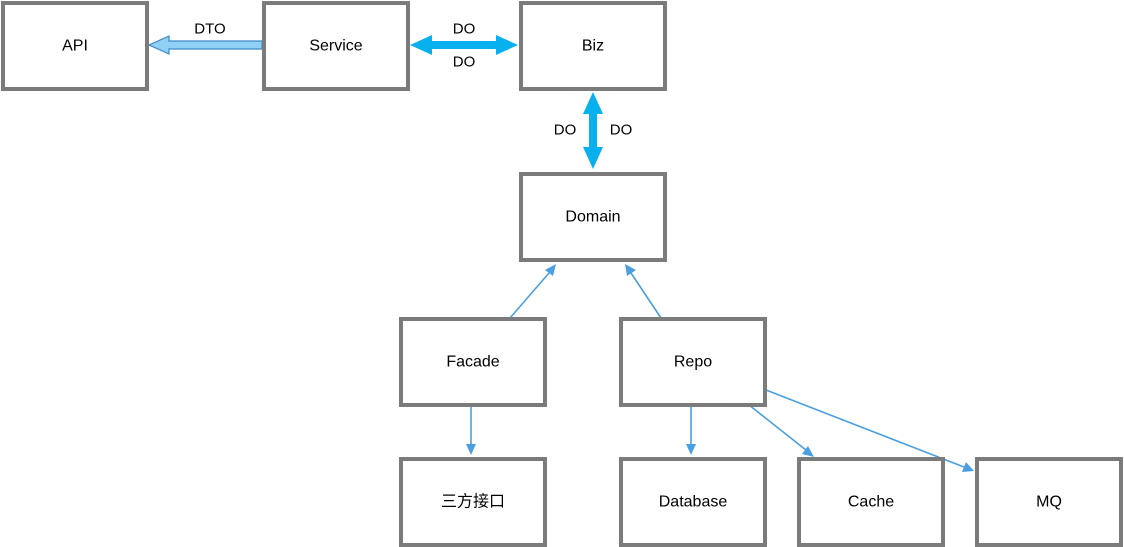 This screenshot has width=1124, height=547. Describe the element at coordinates (471, 430) in the screenshot. I see `edge-facade-to-third-party` at that location.